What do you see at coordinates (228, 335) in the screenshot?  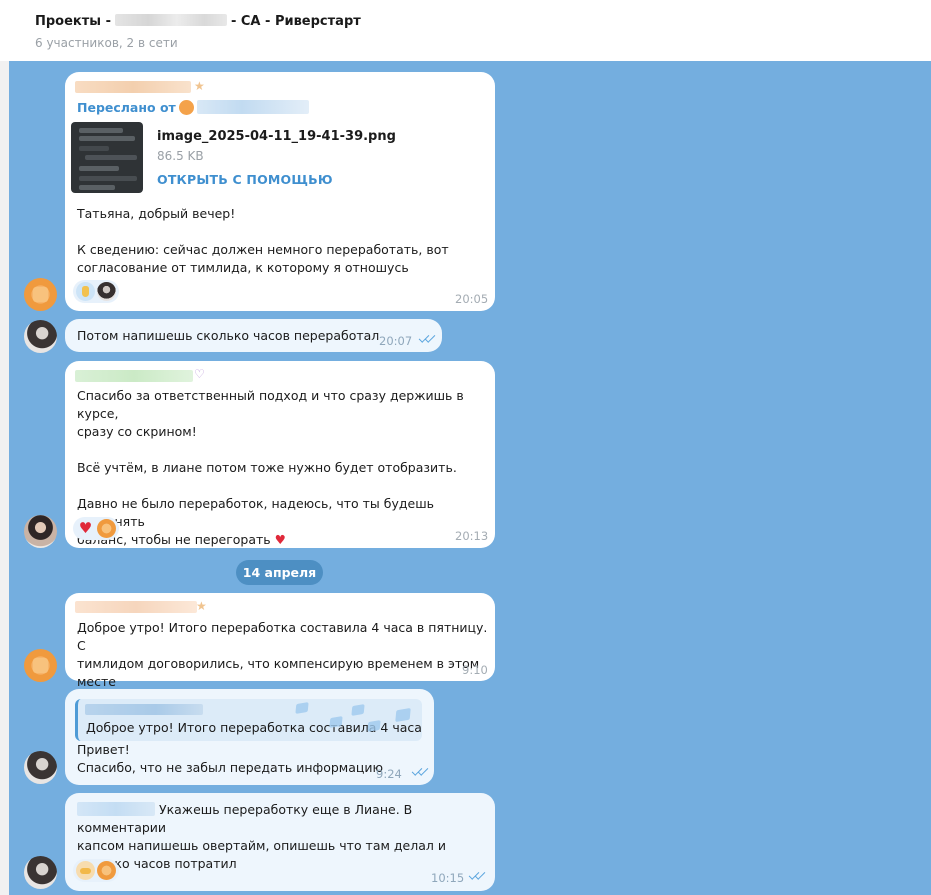 I see `message-text: Потом напишешь сколько часов переработал` at bounding box center [228, 335].